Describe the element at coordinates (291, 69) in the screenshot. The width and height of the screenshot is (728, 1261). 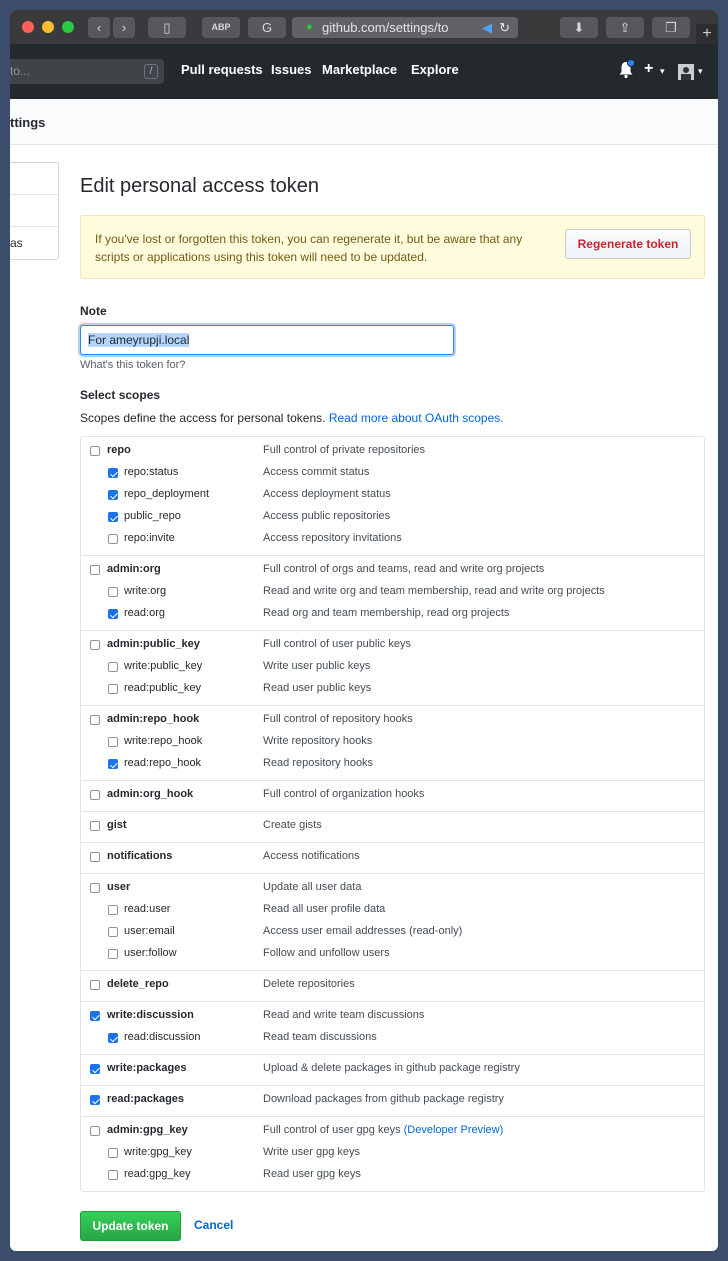
I see `nav-issues: Issues` at that location.